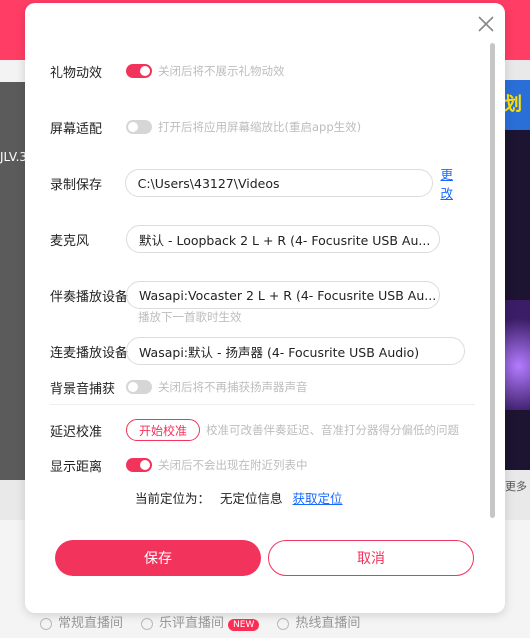  I want to click on setting-hint: 打开后将应用屏幕缩放比(重启app生效), so click(260, 127).